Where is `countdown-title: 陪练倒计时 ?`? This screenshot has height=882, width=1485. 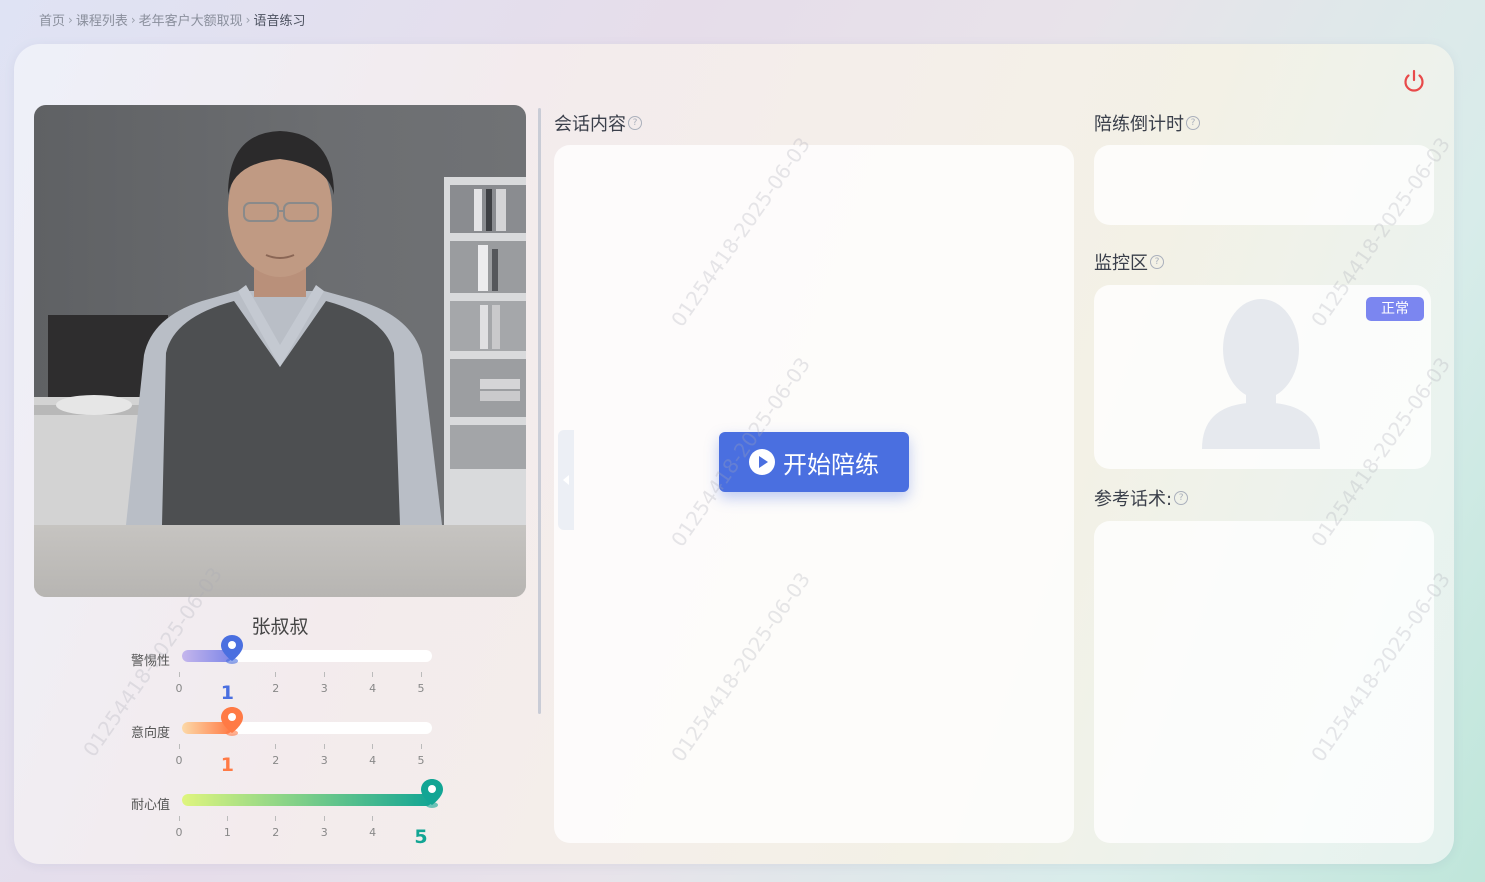
countdown-title: 陪练倒计时 ? is located at coordinates (1147, 123).